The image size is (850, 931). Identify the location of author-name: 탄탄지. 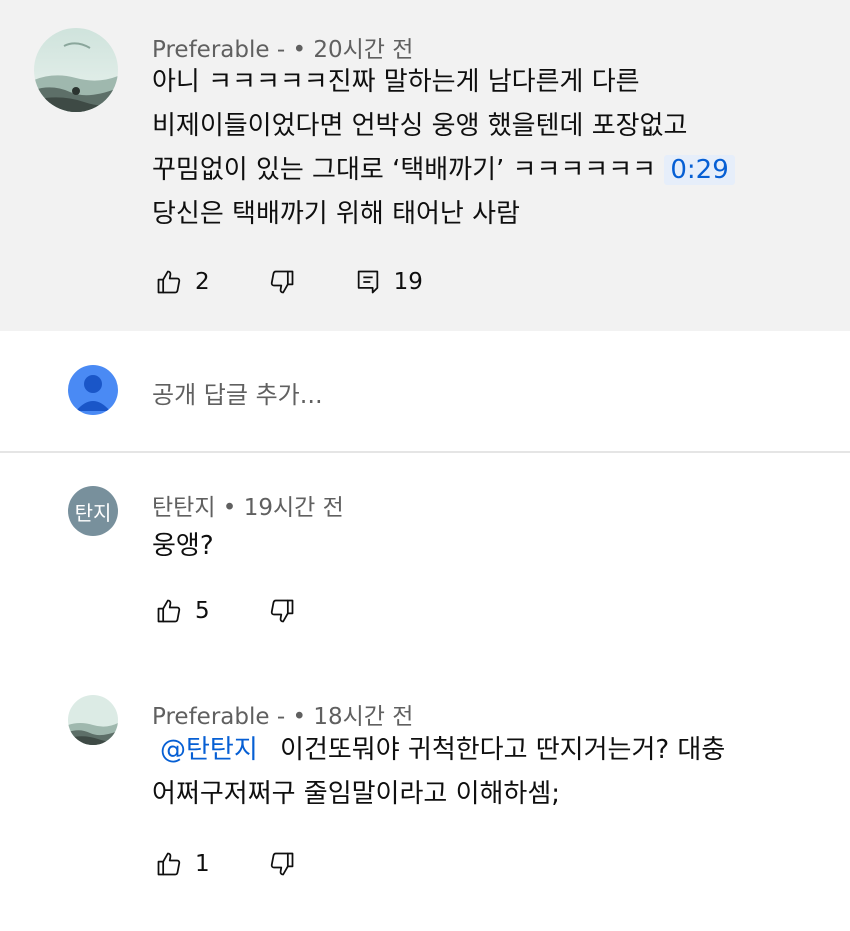
(183, 508).